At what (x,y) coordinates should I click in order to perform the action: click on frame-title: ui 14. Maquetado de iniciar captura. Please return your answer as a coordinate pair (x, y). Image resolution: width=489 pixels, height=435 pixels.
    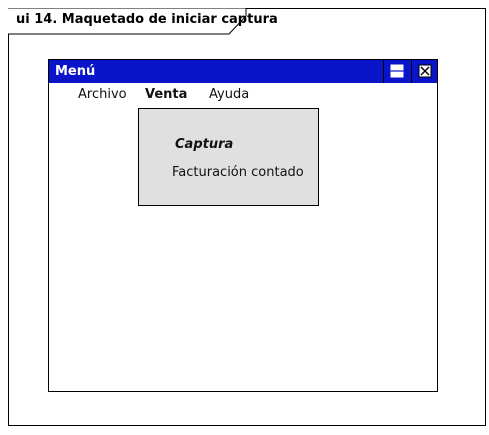
    Looking at the image, I should click on (147, 19).